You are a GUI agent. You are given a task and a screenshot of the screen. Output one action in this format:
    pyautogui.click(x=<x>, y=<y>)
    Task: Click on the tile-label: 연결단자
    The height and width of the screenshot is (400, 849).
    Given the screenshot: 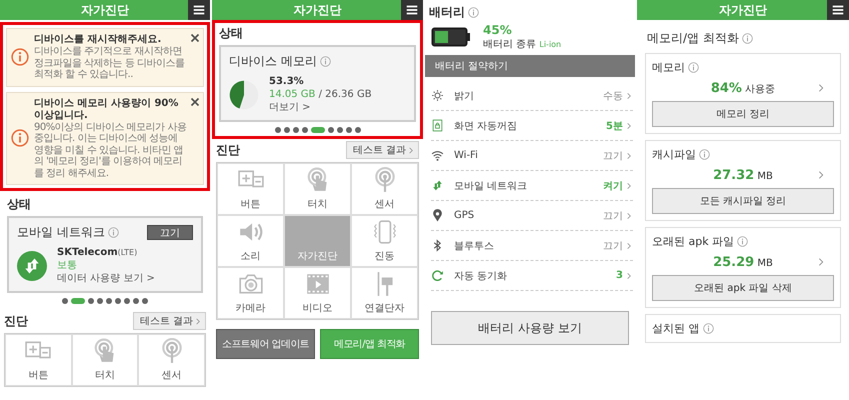 What is the action you would take?
    pyautogui.click(x=384, y=308)
    